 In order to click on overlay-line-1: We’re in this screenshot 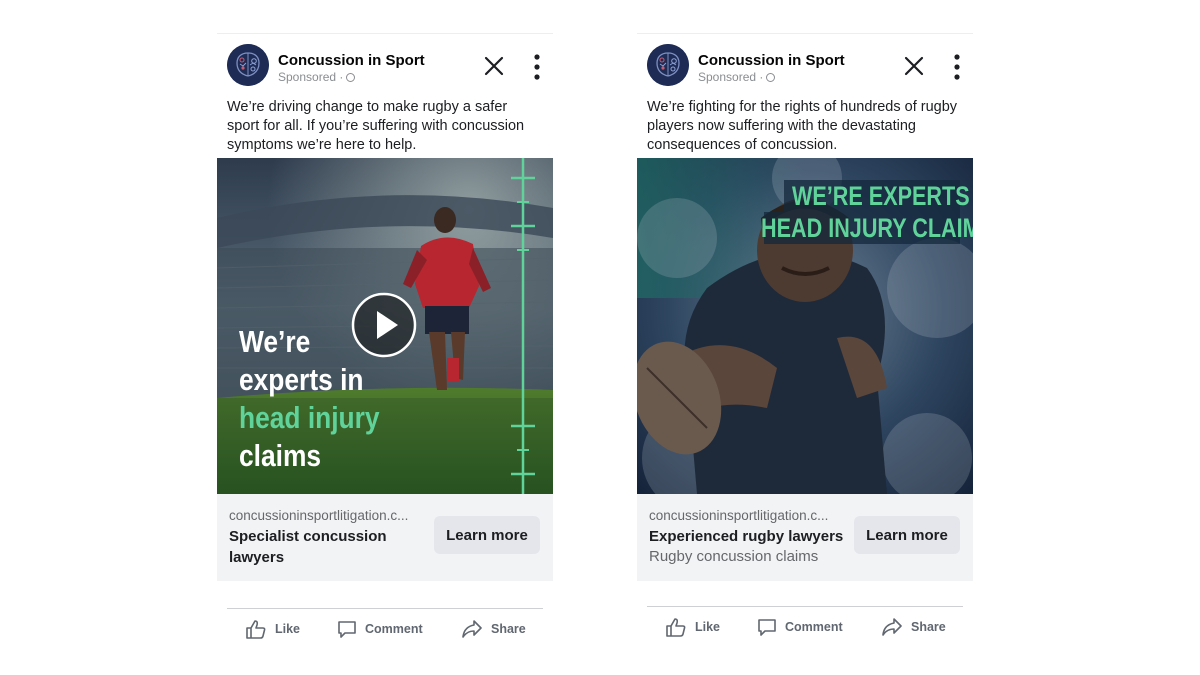, I will do `click(275, 341)`.